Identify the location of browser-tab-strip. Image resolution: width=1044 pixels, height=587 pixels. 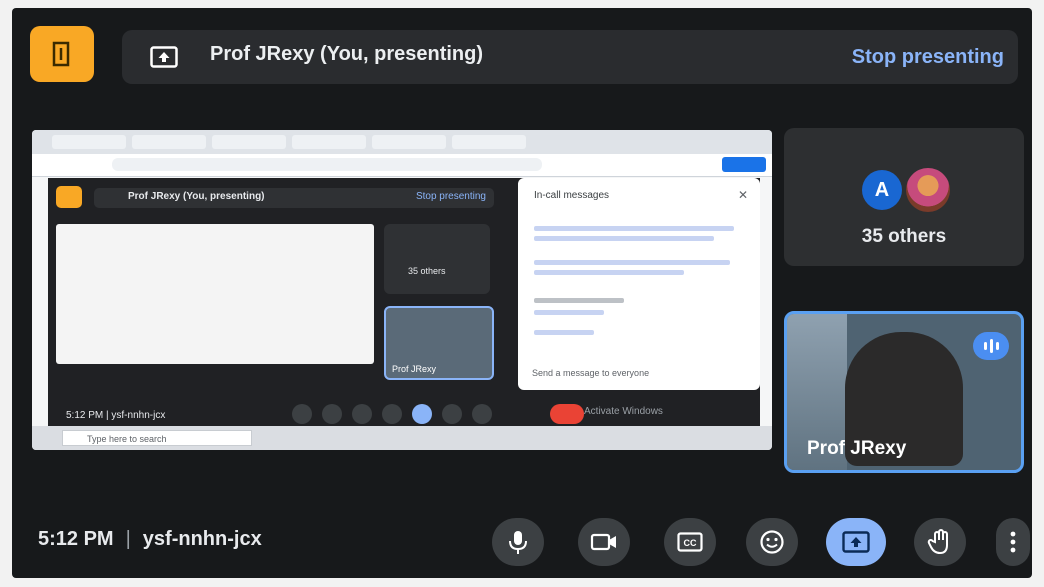
(402, 142).